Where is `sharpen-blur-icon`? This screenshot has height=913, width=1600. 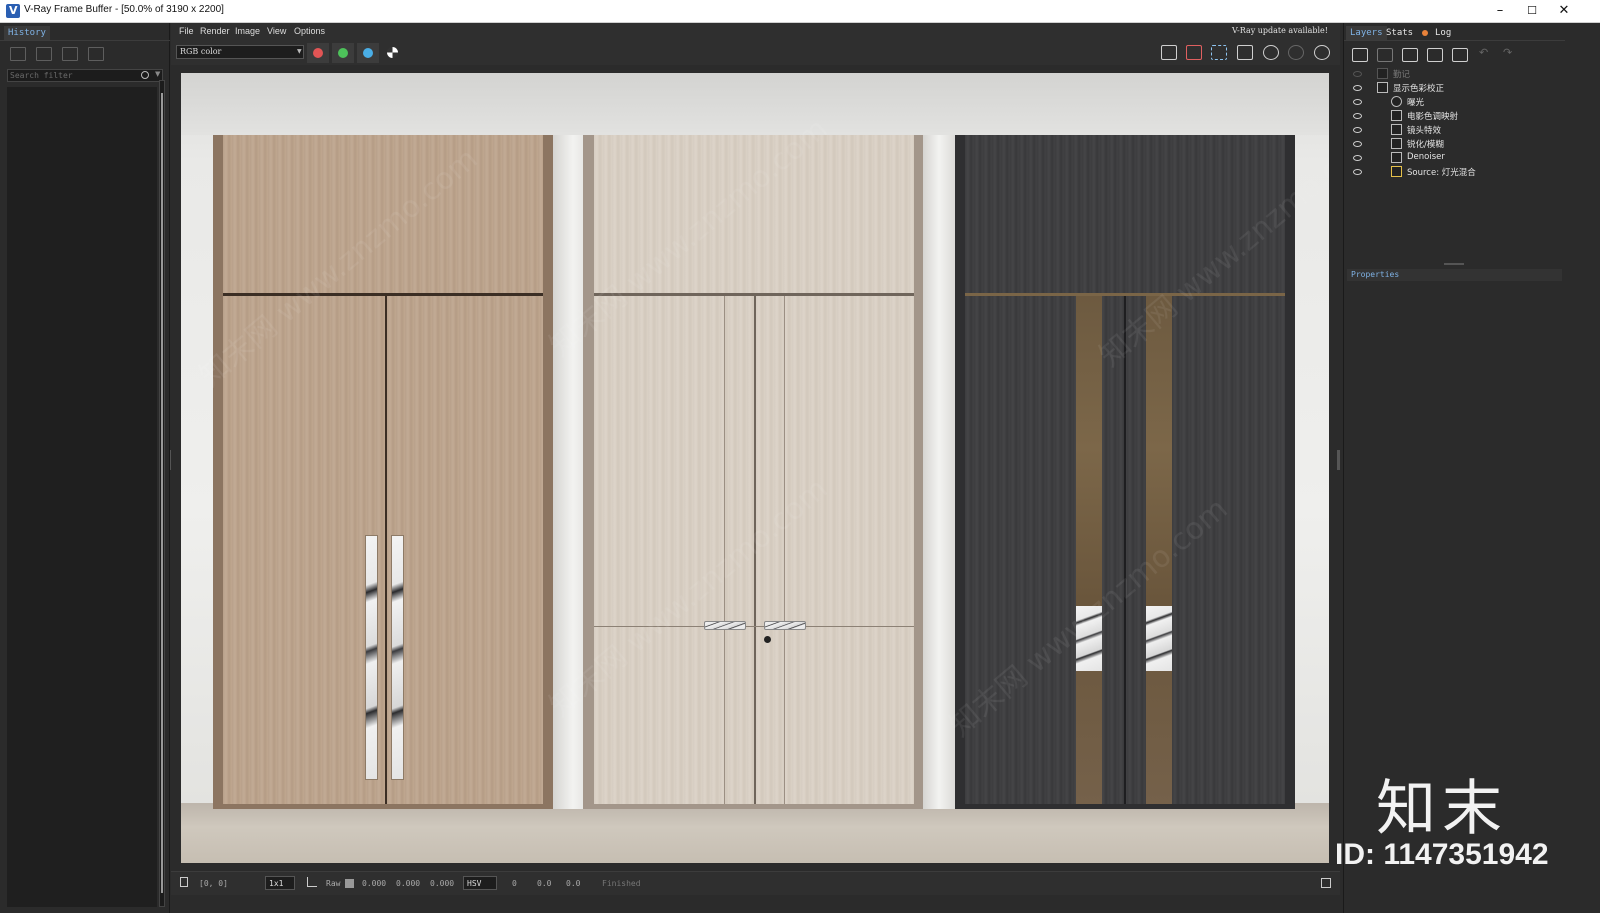 sharpen-blur-icon is located at coordinates (1396, 143).